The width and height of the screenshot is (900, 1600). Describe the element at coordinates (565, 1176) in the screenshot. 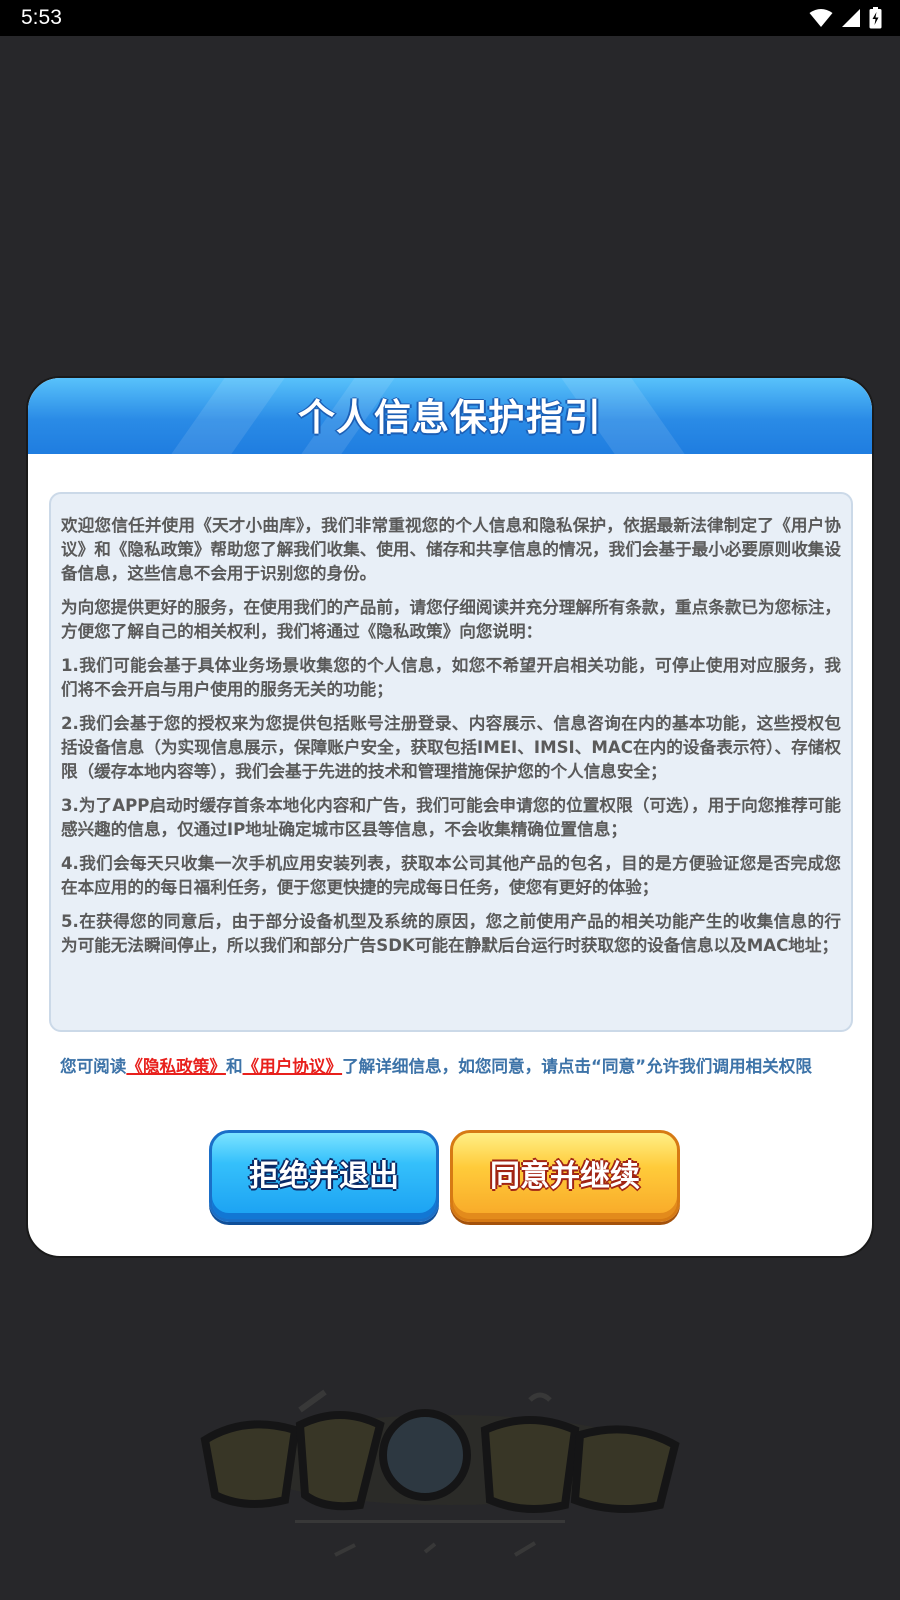

I see `agree-continue-button: 同意并继续` at that location.